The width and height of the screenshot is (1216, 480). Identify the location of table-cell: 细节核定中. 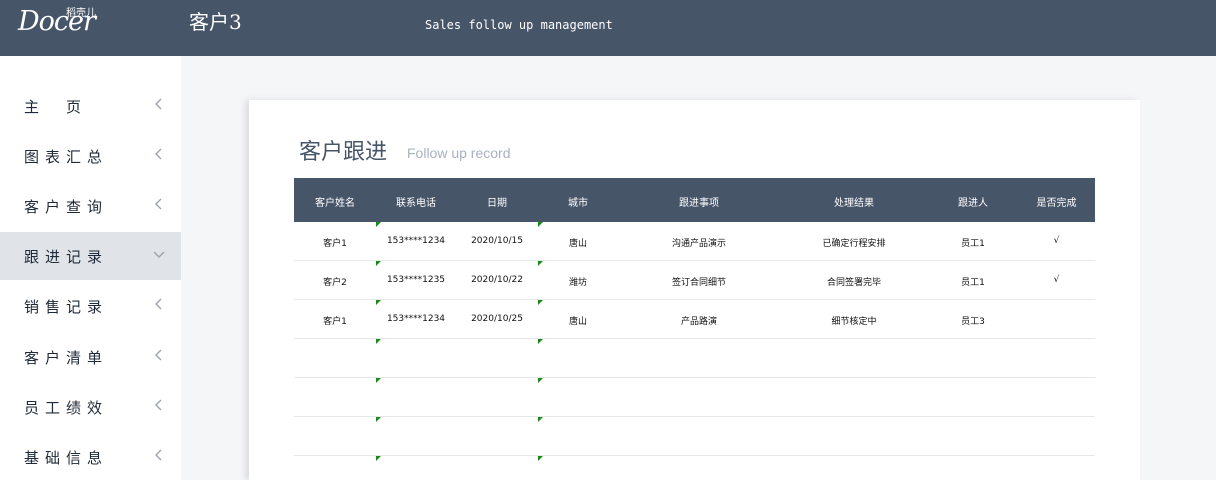
(854, 320).